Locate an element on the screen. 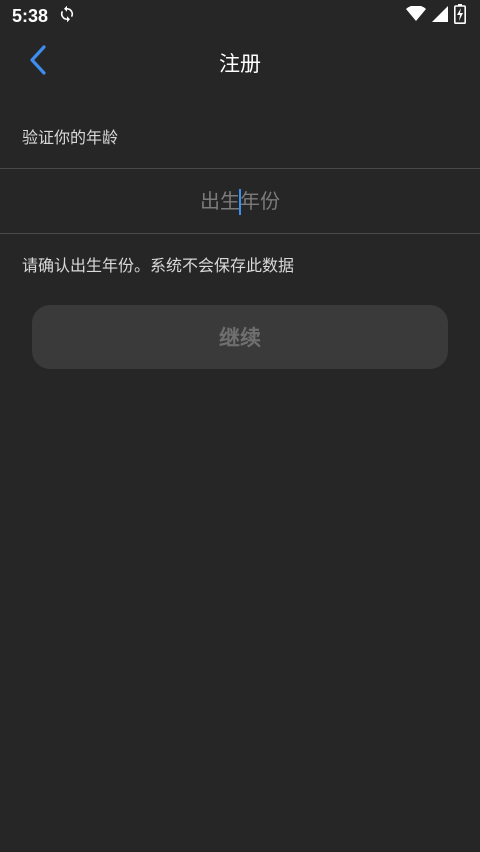  signal-icon is located at coordinates (440, 16).